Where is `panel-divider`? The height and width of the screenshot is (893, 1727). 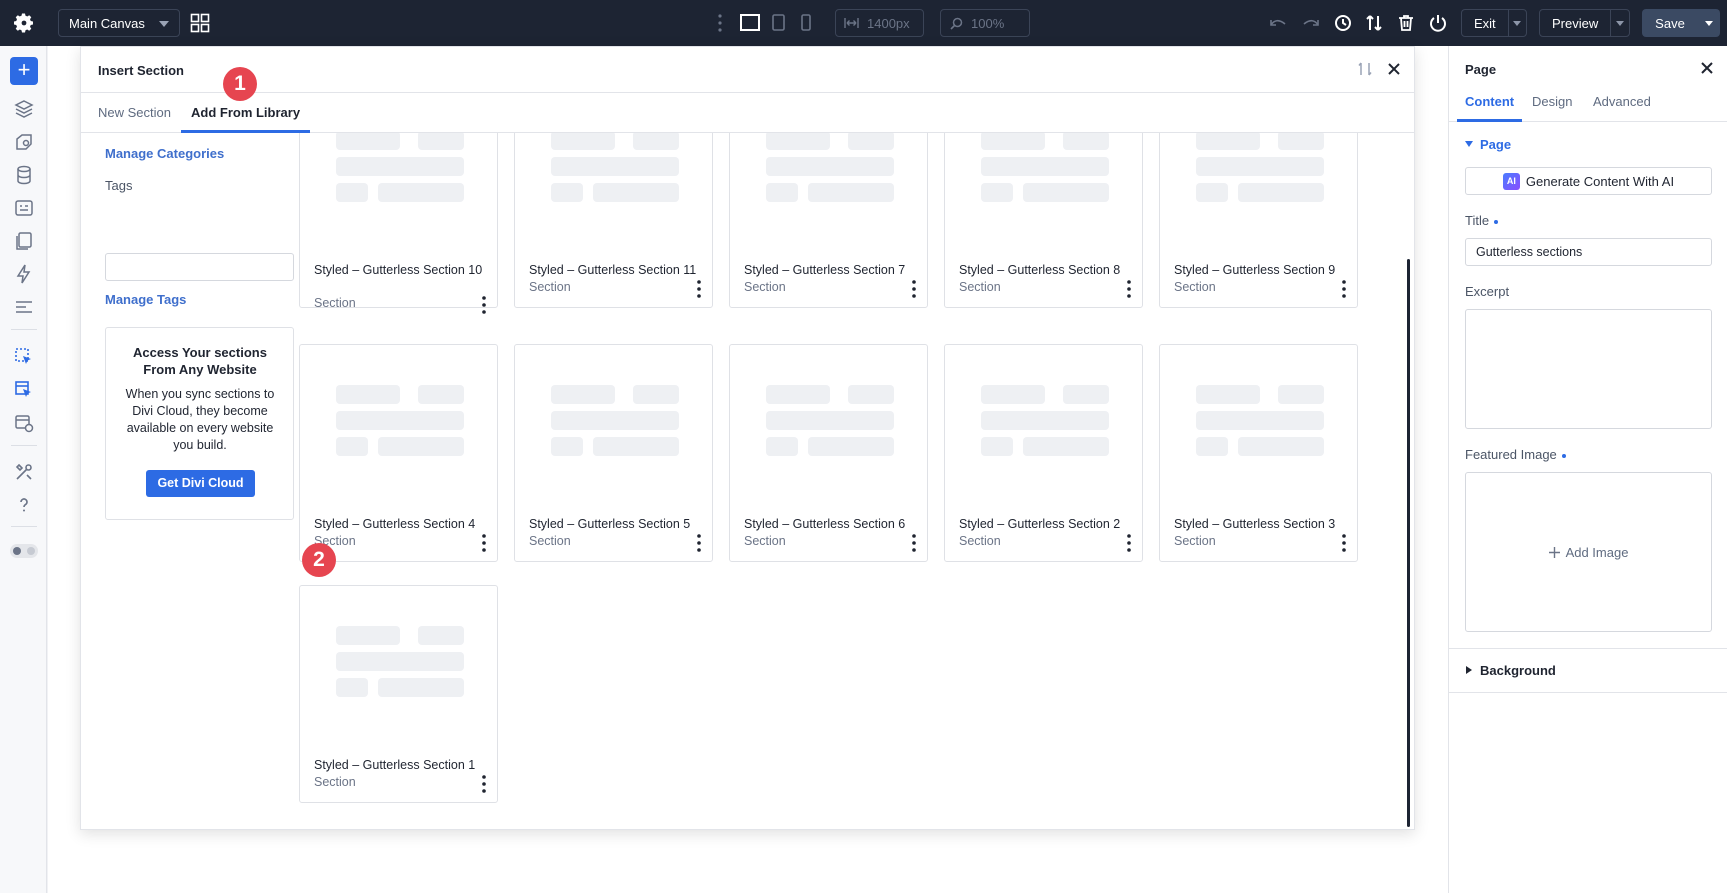 panel-divider is located at coordinates (1588, 648).